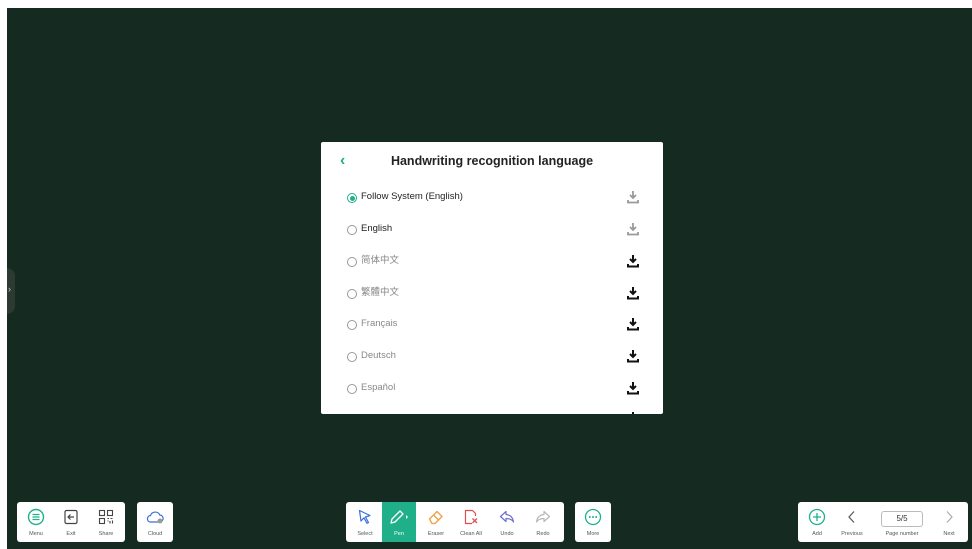  I want to click on more-label: More, so click(593, 534).